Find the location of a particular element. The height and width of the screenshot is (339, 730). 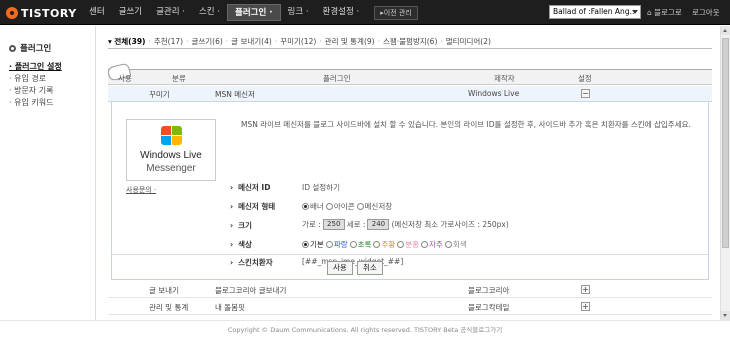

header-category: 분류 is located at coordinates (179, 78).